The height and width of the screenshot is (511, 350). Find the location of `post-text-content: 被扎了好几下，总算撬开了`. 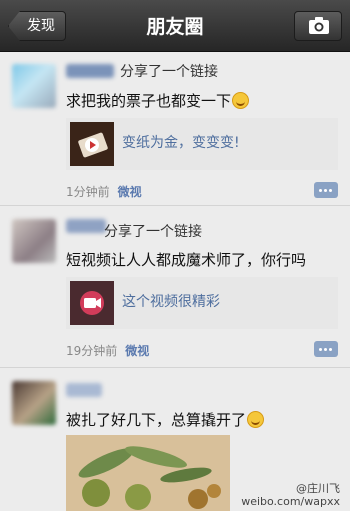

post-text-content: 被扎了好几下，总算撬开了 is located at coordinates (156, 420).